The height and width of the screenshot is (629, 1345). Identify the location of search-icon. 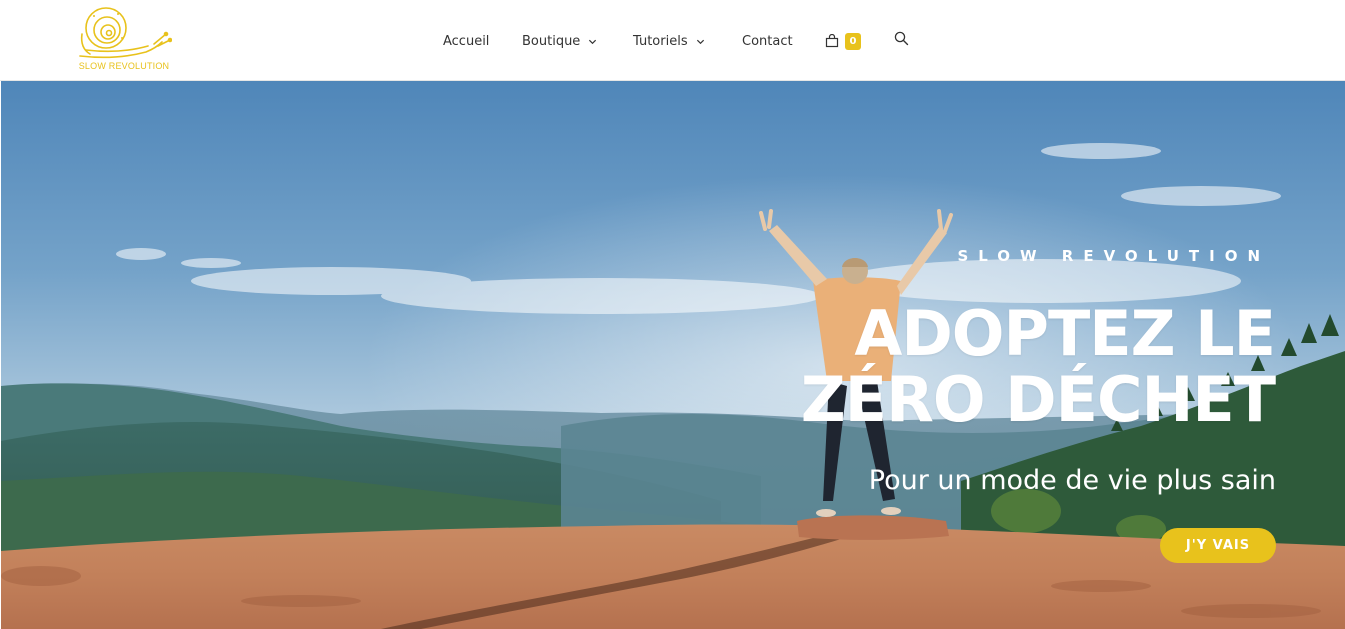
(901, 38).